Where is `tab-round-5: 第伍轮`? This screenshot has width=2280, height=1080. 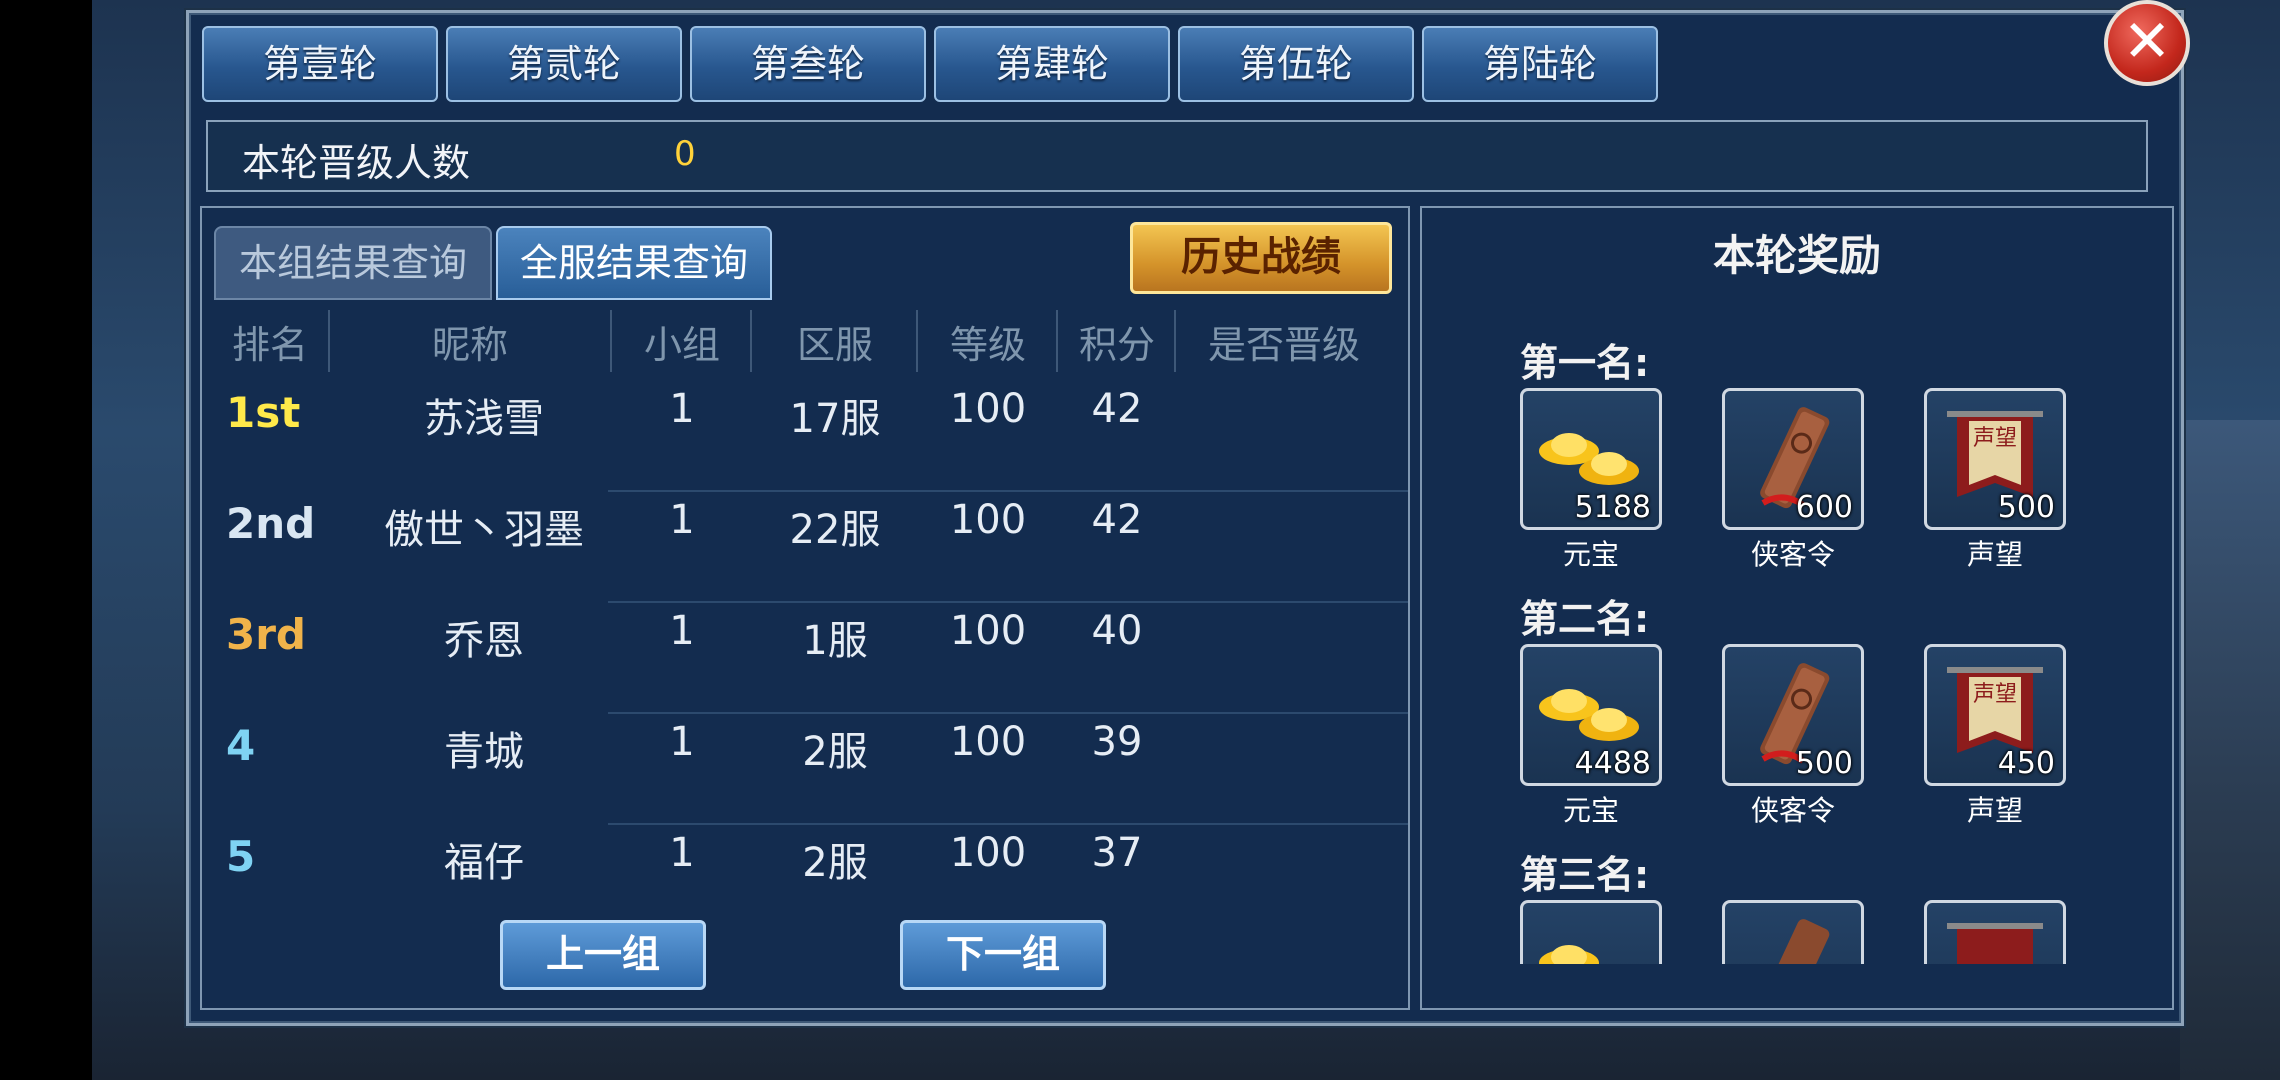 tab-round-5: 第伍轮 is located at coordinates (1296, 64).